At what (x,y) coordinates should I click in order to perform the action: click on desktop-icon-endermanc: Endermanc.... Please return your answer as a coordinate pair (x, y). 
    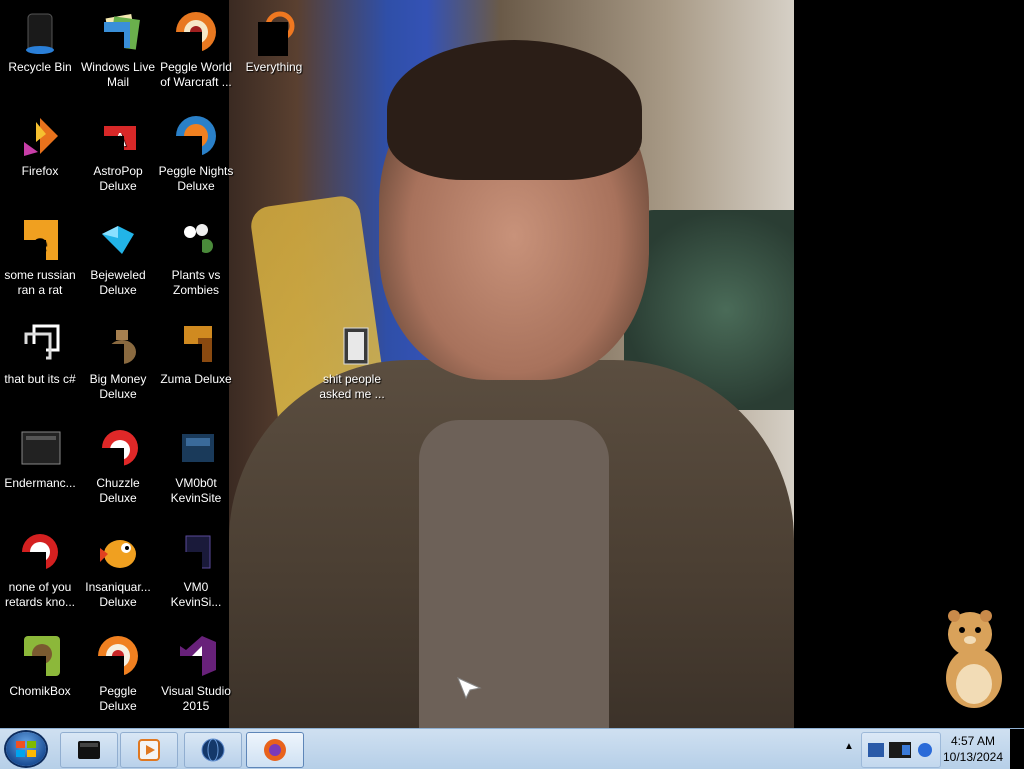
    Looking at the image, I should click on (40, 453).